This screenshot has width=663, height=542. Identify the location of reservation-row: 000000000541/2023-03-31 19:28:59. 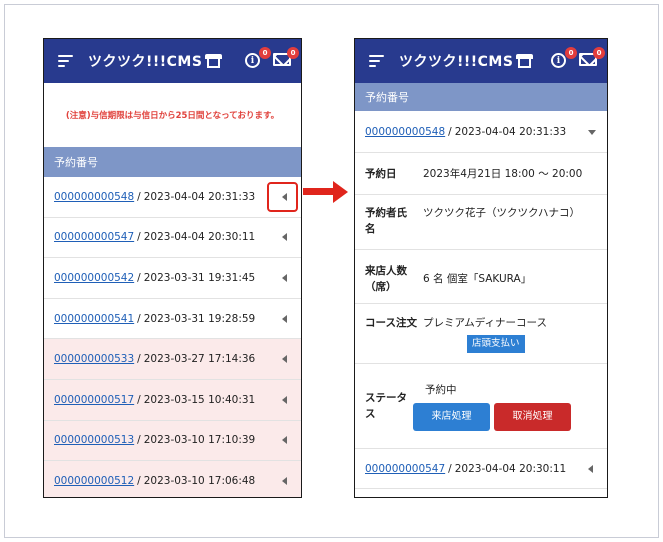
(172, 319).